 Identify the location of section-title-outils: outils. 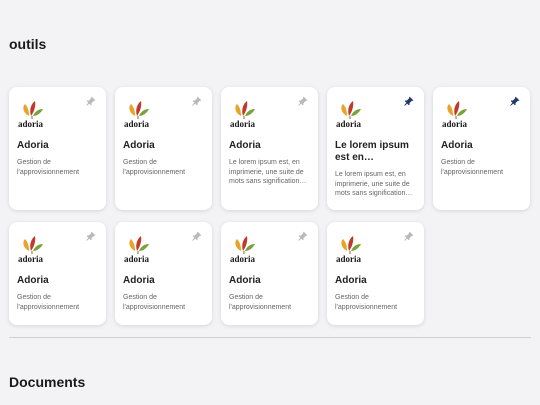
(28, 44).